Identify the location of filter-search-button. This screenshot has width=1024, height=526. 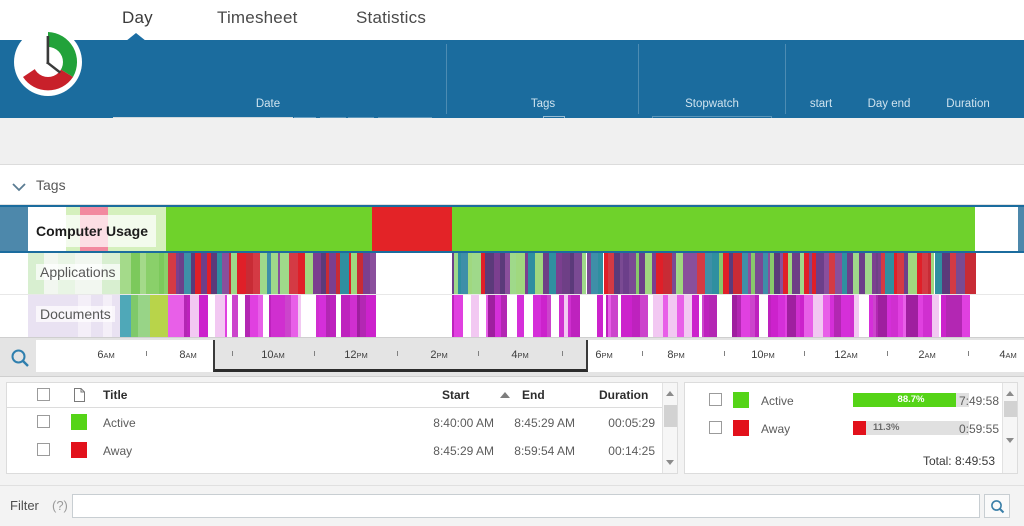
(997, 506).